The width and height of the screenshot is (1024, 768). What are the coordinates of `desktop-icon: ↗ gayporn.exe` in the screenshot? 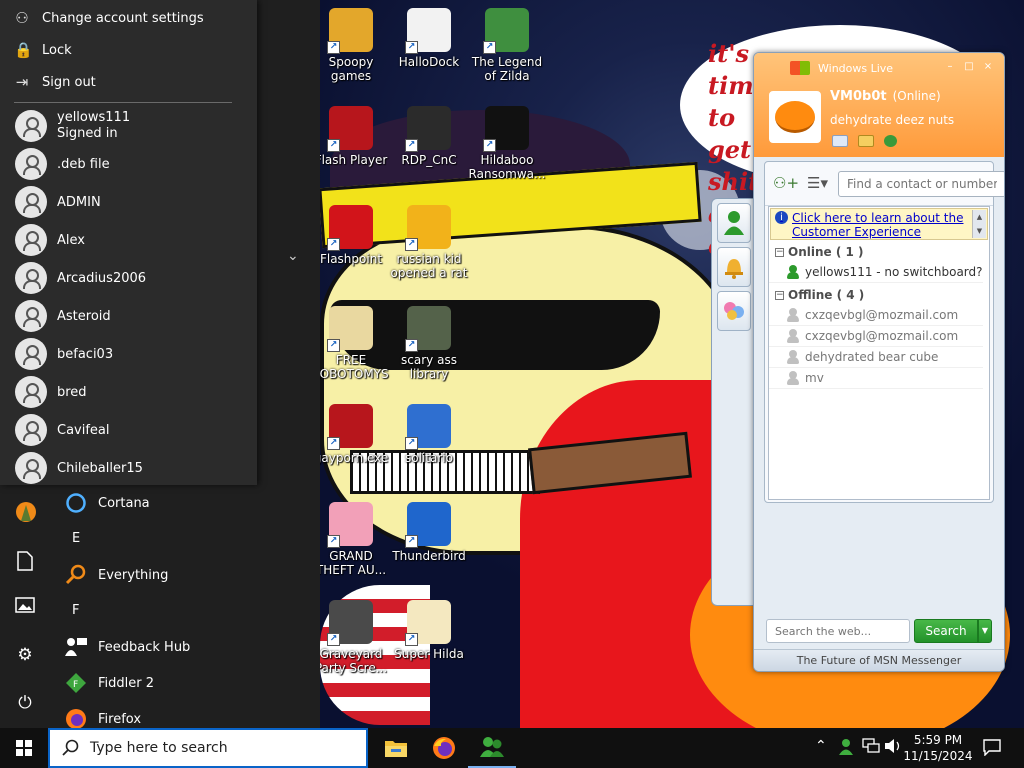 It's located at (351, 434).